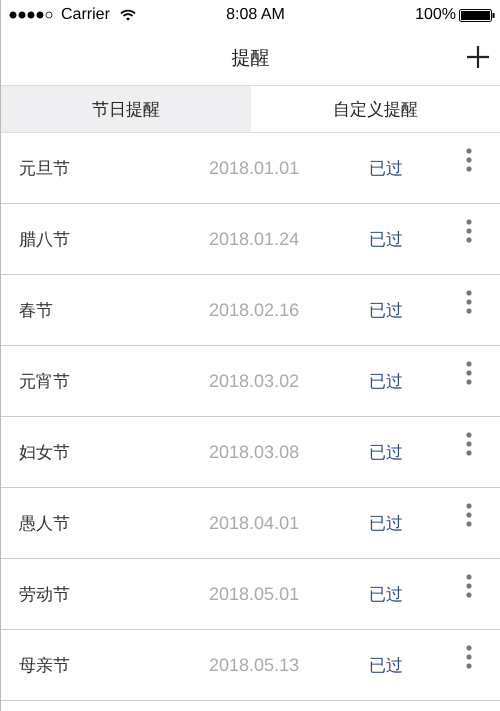 Image resolution: width=500 pixels, height=711 pixels. Describe the element at coordinates (36, 311) in the screenshot. I see `holiday-name: 春节` at that location.